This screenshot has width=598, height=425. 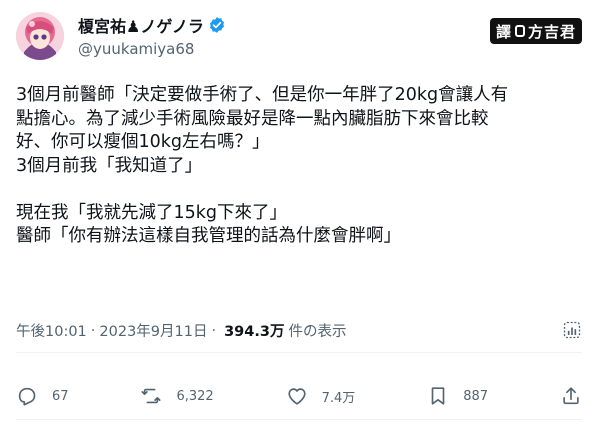 I want to click on tweet-date: 2023年9月11日, so click(x=153, y=330).